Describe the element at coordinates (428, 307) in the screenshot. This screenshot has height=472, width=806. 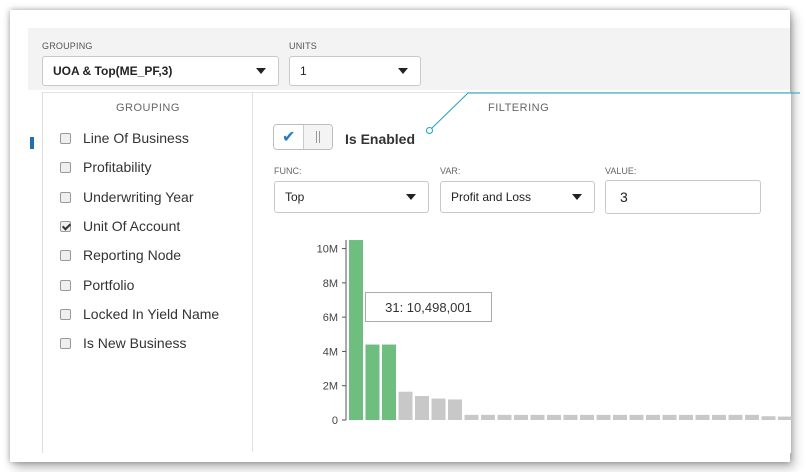
I see `chart-tooltip: 31: 10,498,001` at that location.